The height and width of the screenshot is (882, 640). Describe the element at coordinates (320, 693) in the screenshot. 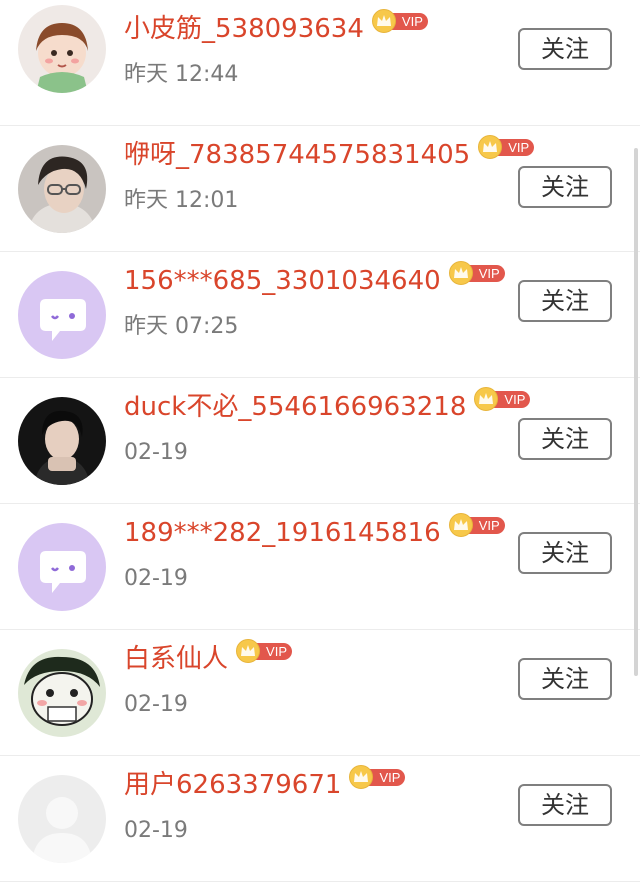

I see `list-item: 白系仙人 VIP 02-19 关注` at that location.